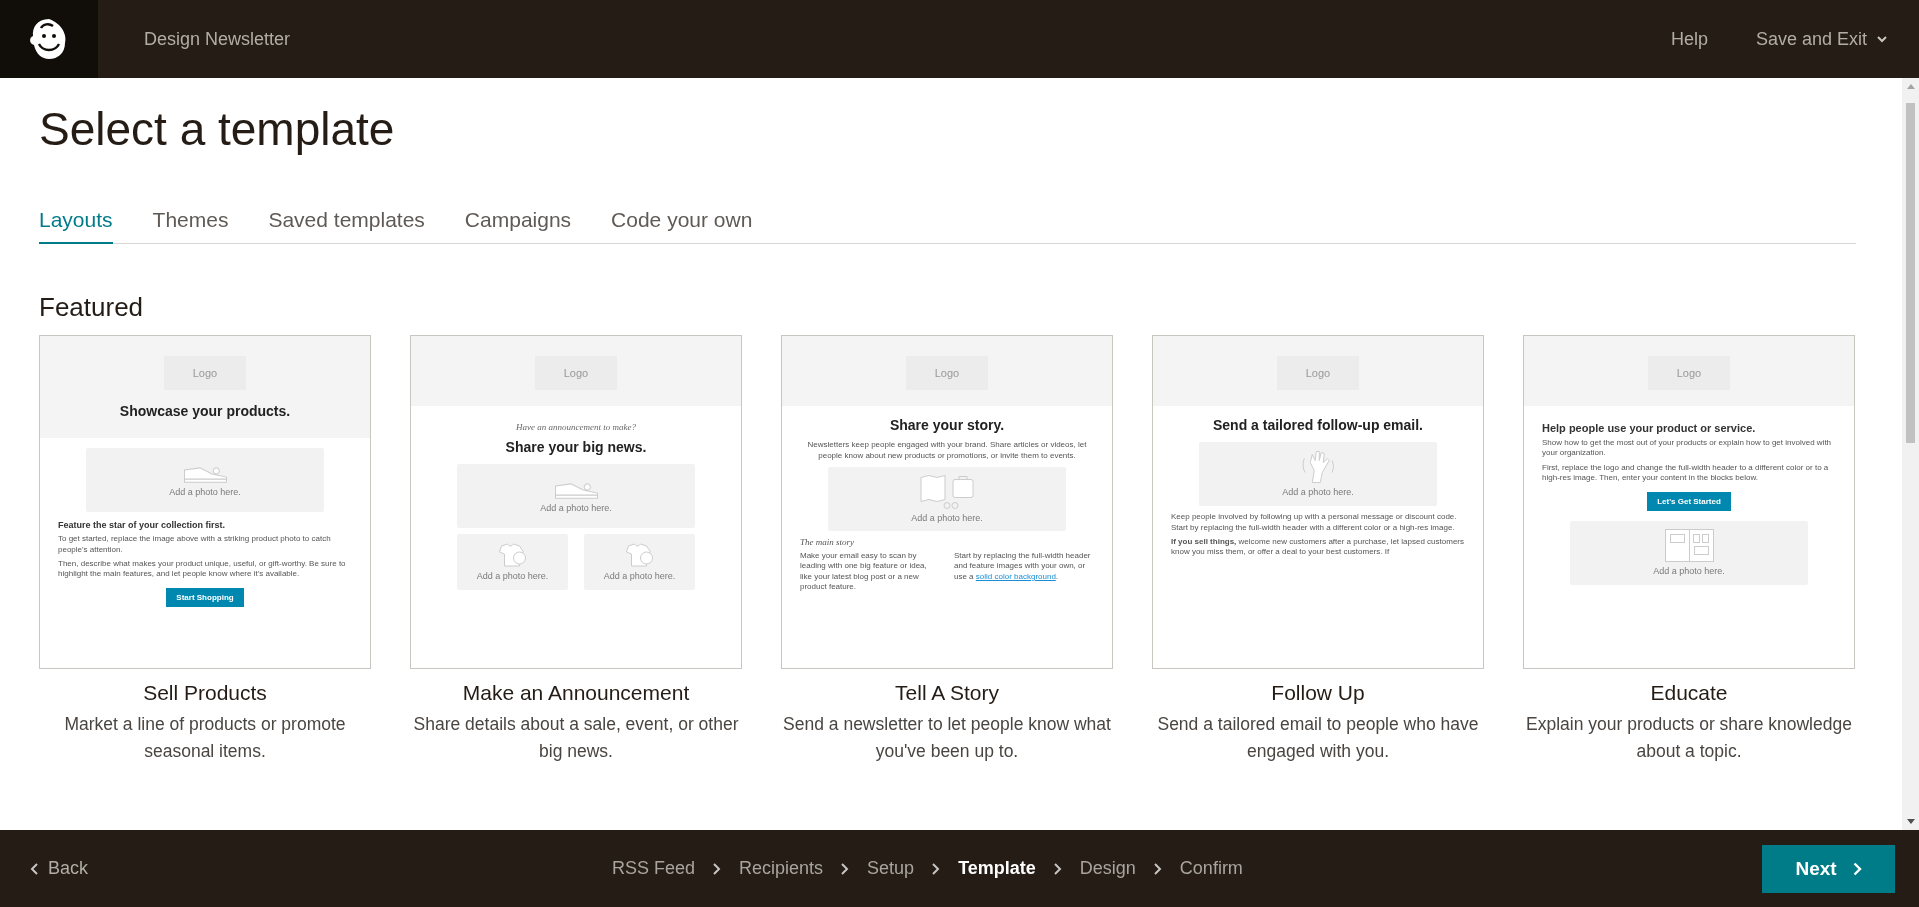 The height and width of the screenshot is (907, 1919). What do you see at coordinates (947, 693) in the screenshot?
I see `template-name: Tell A Story` at bounding box center [947, 693].